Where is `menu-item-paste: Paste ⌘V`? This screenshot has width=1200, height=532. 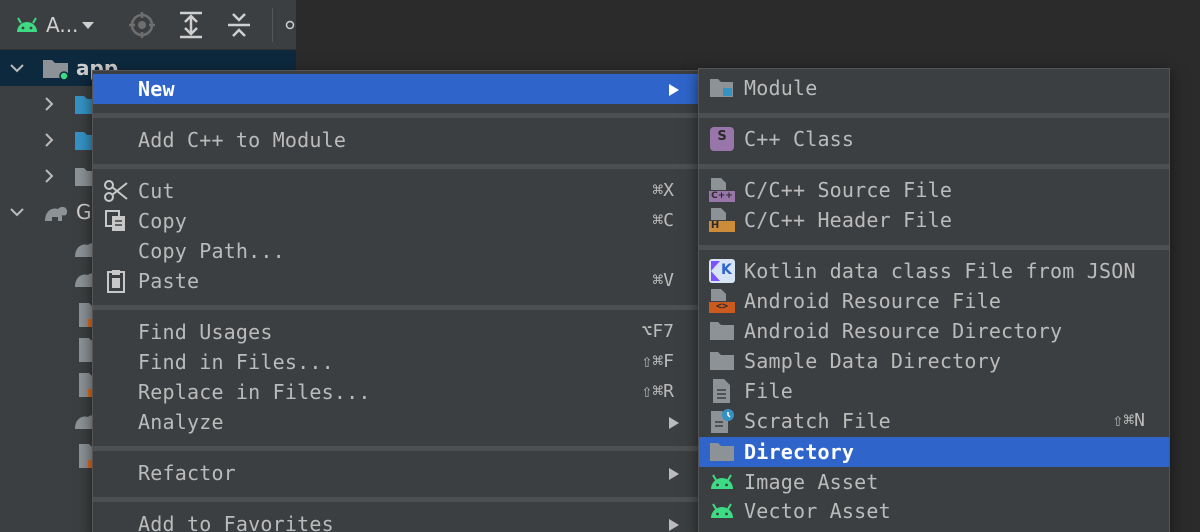 menu-item-paste: Paste ⌘V is located at coordinates (395, 281).